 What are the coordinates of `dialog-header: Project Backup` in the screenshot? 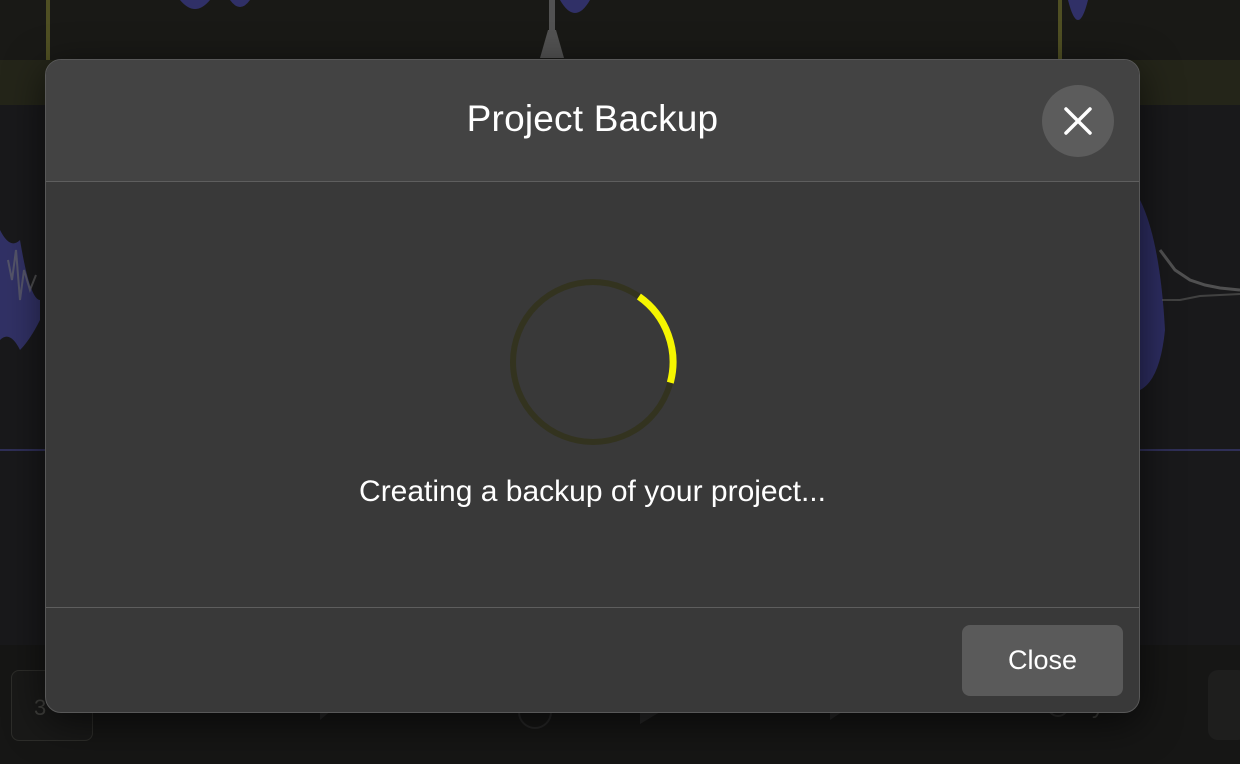 It's located at (592, 121).